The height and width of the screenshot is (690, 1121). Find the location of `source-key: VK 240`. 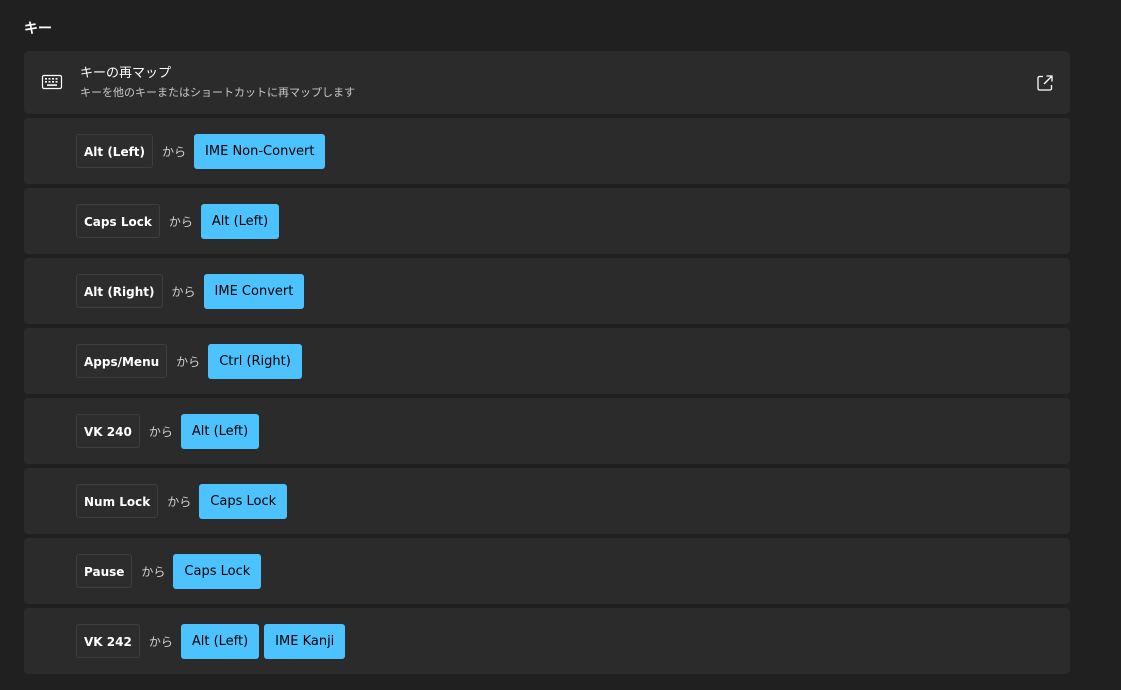

source-key: VK 240 is located at coordinates (108, 431).